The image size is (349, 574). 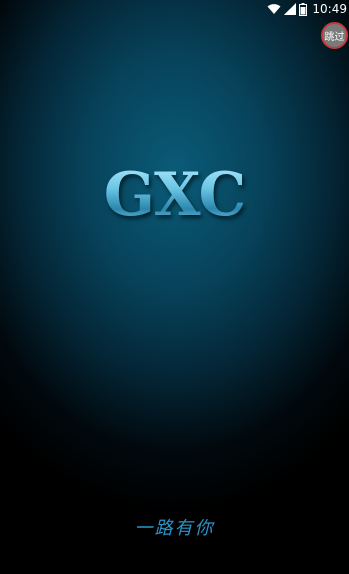 I want to click on status-time: 10:49, so click(x=329, y=9).